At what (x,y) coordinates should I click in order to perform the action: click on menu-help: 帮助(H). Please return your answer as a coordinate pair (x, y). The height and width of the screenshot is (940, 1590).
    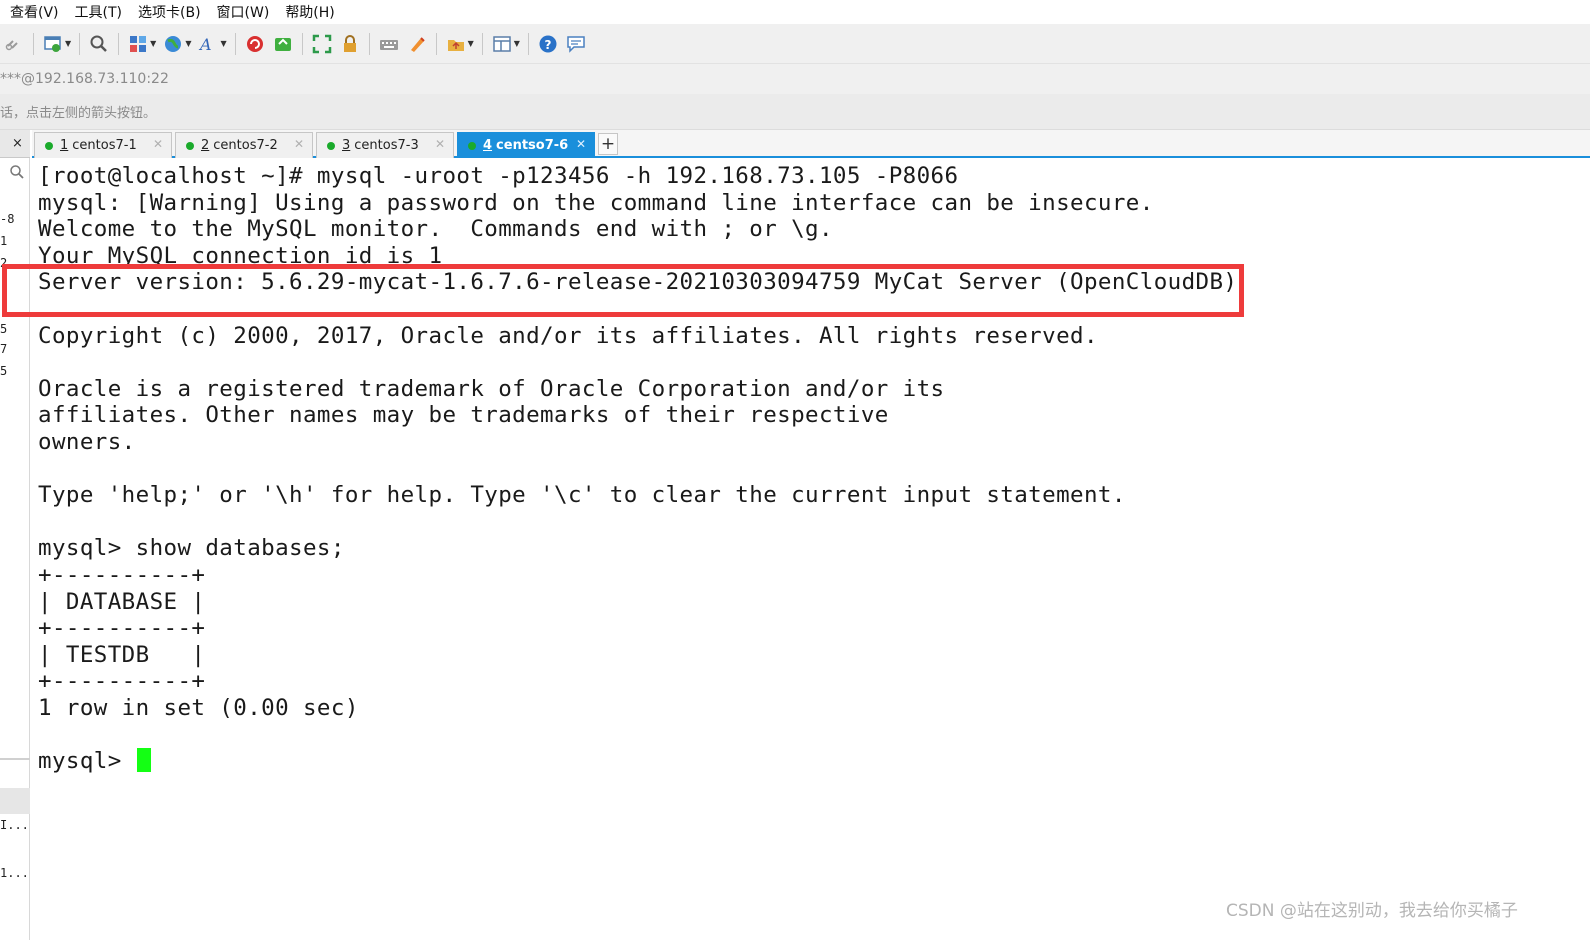
    Looking at the image, I should click on (309, 12).